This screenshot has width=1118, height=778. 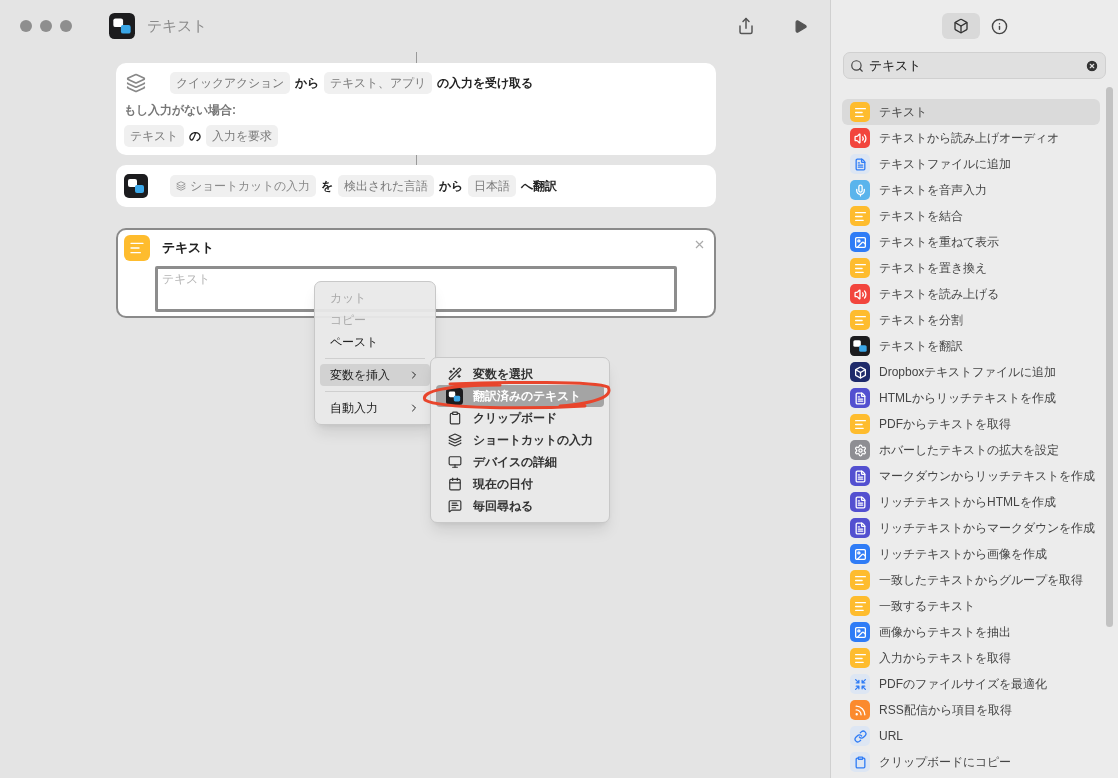 What do you see at coordinates (971, 554) in the screenshot?
I see `action-list-item: リッチテキストから画像を作成` at bounding box center [971, 554].